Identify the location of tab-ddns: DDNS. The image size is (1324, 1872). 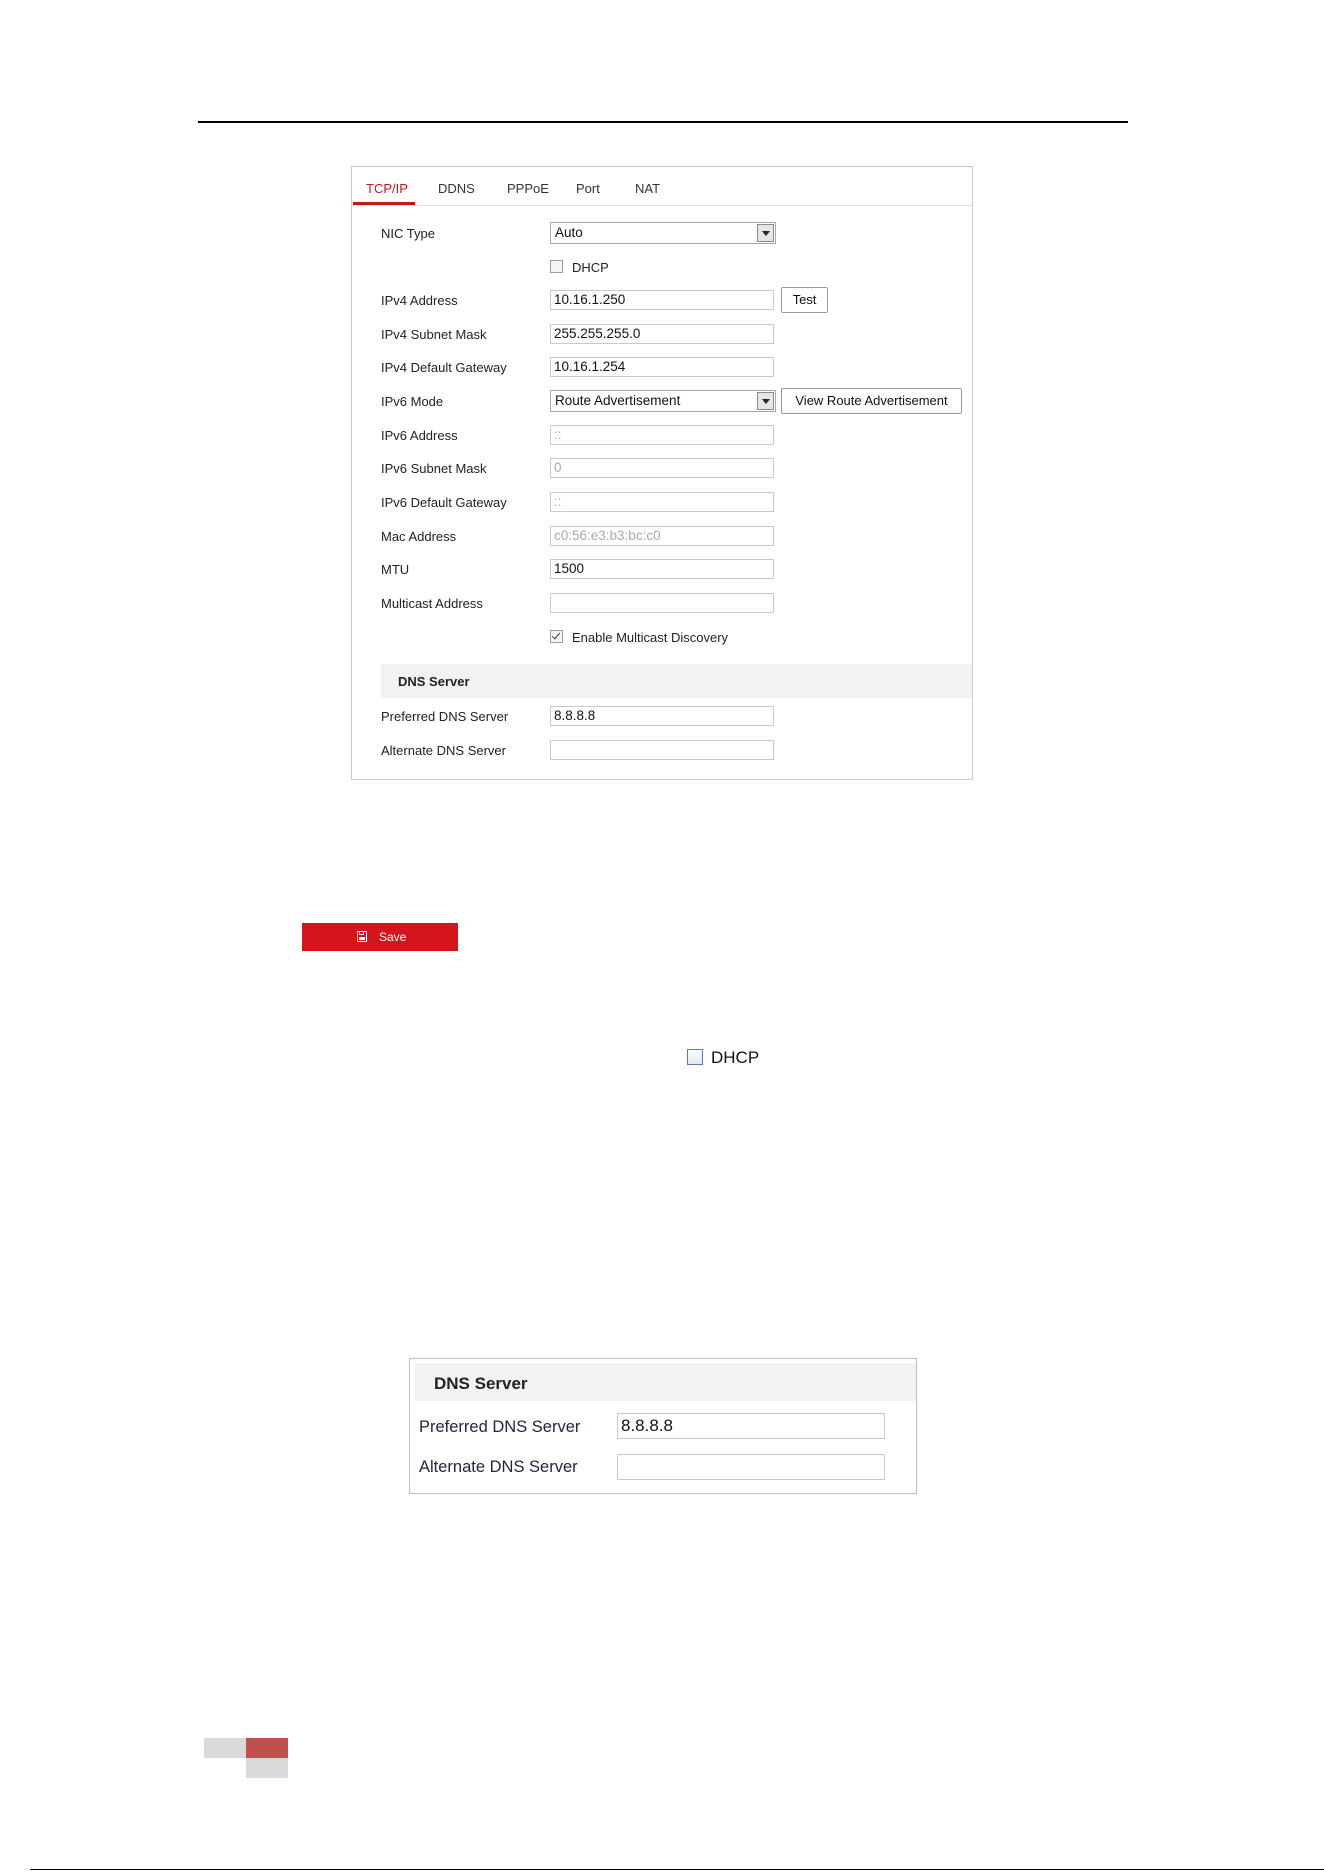
(456, 188).